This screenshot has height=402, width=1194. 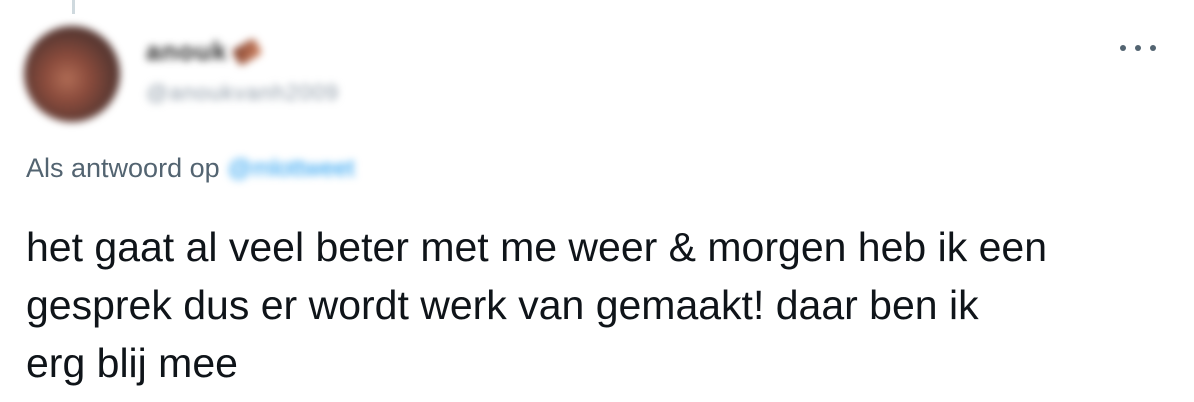 What do you see at coordinates (72, 74) in the screenshot?
I see `avatar` at bounding box center [72, 74].